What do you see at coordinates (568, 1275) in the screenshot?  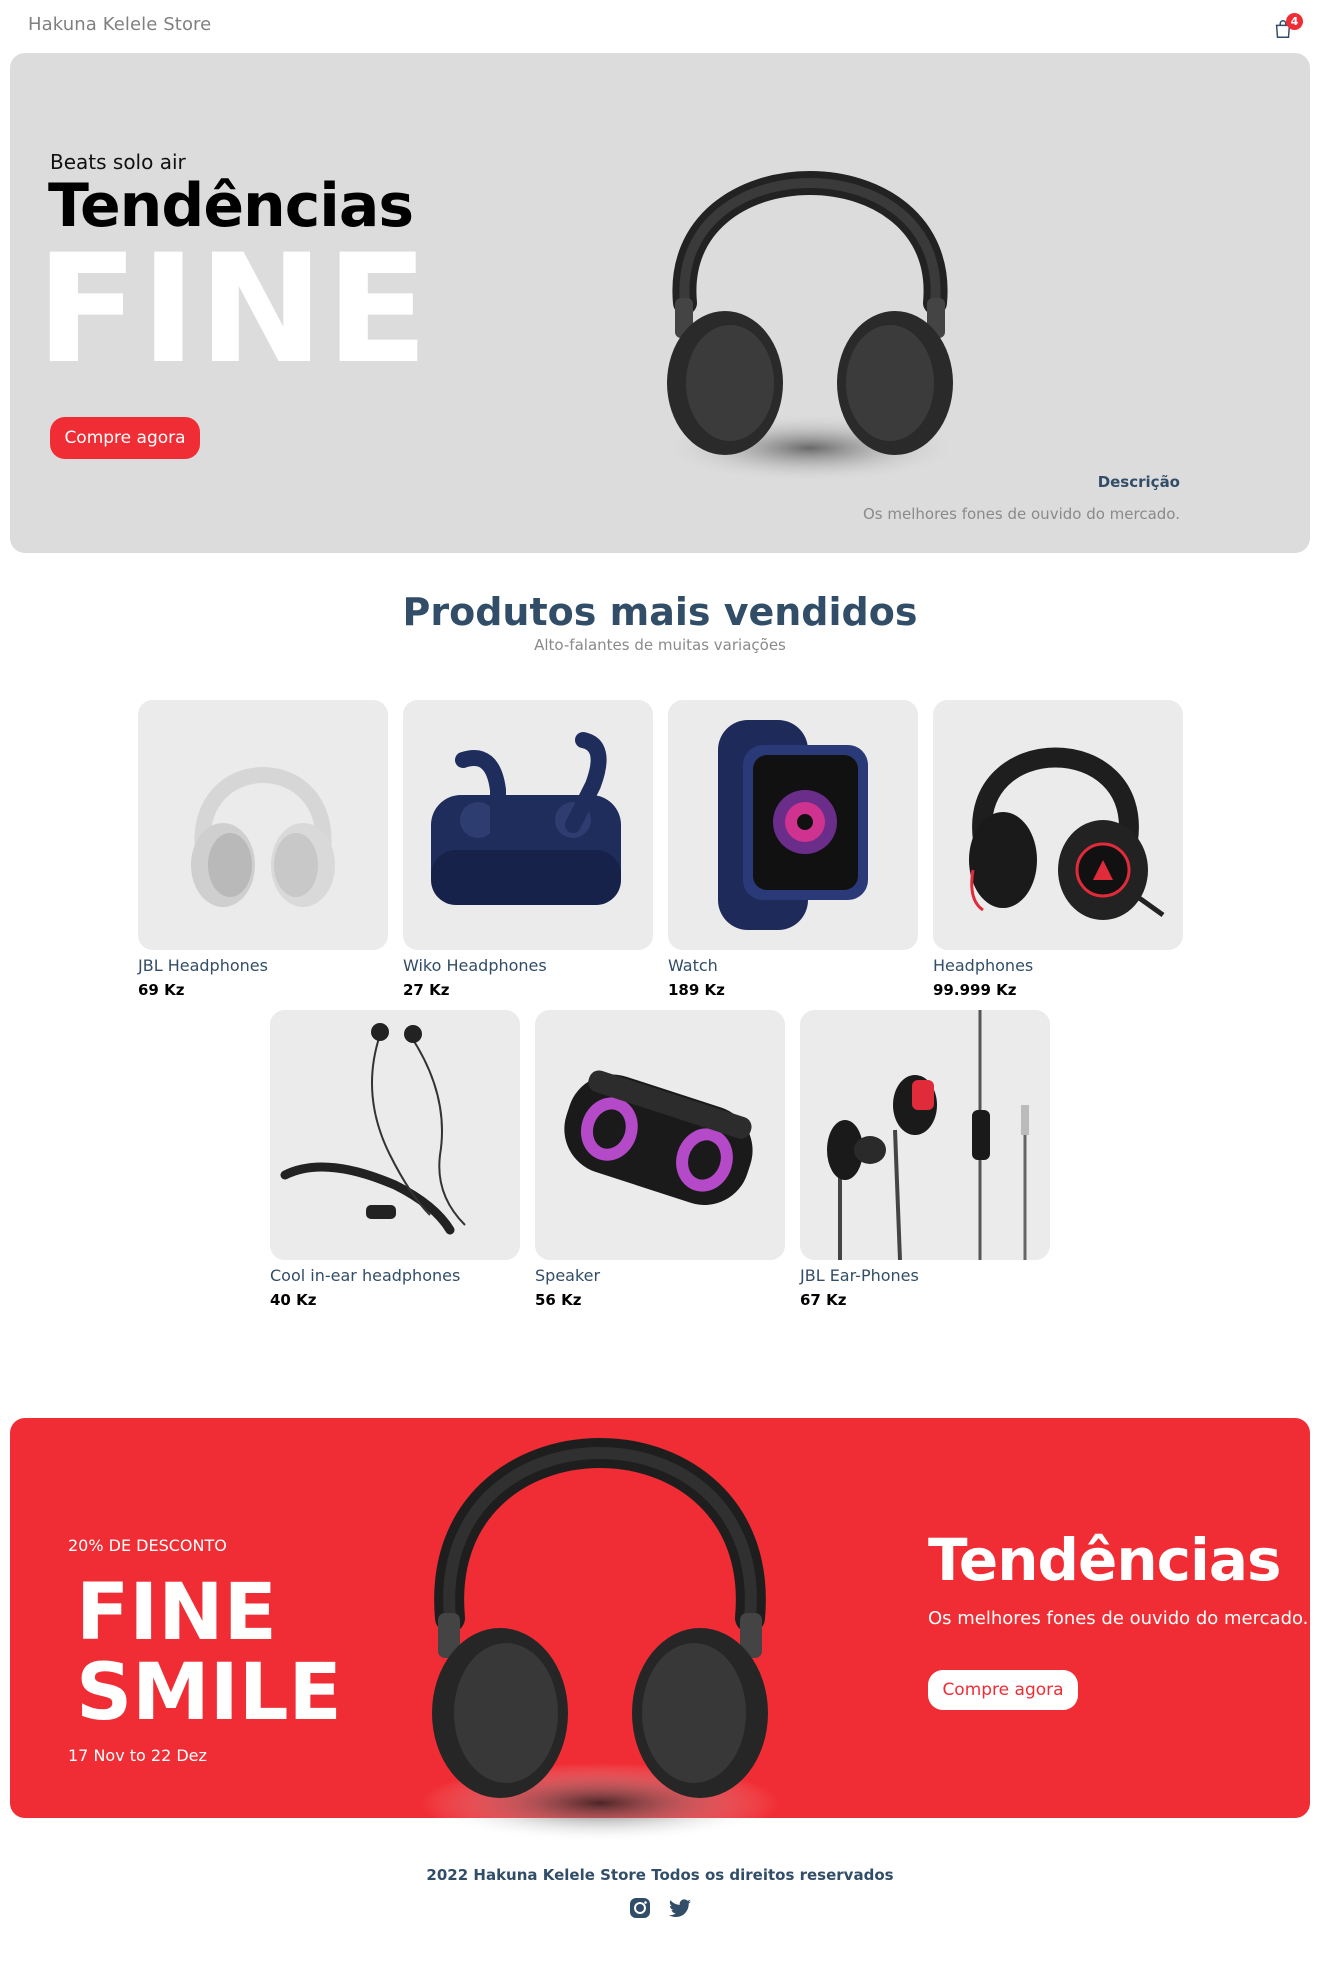 I see `product-name: Speaker` at bounding box center [568, 1275].